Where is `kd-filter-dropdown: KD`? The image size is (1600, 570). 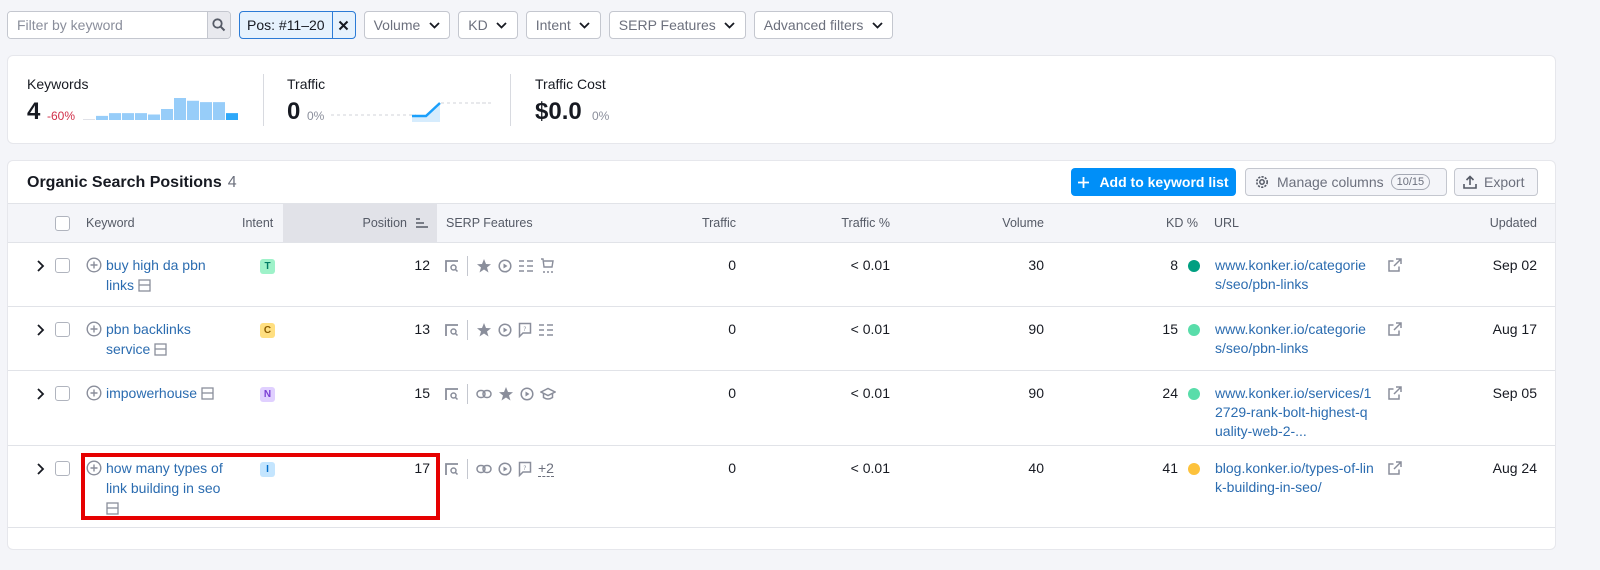 kd-filter-dropdown: KD is located at coordinates (488, 25).